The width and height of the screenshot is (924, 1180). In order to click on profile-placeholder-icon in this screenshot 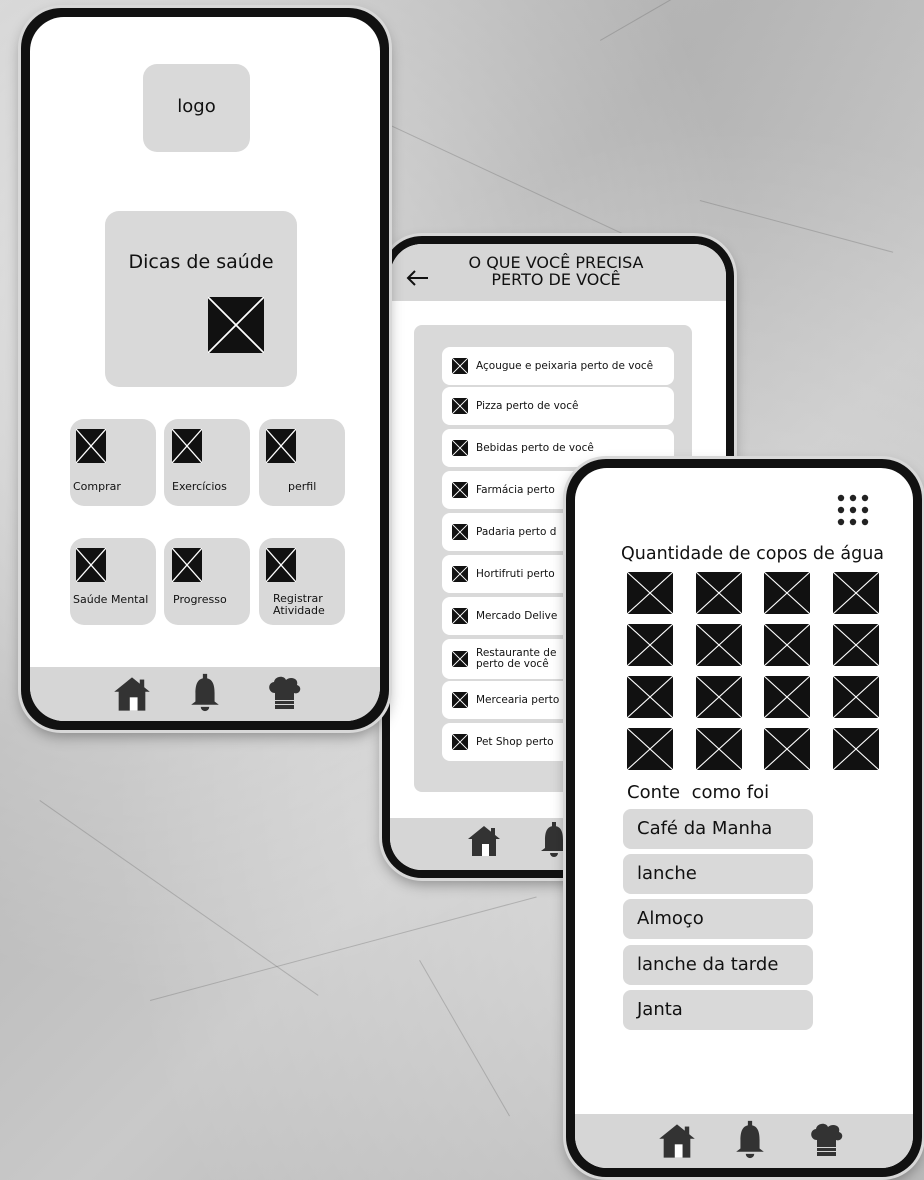, I will do `click(281, 446)`.